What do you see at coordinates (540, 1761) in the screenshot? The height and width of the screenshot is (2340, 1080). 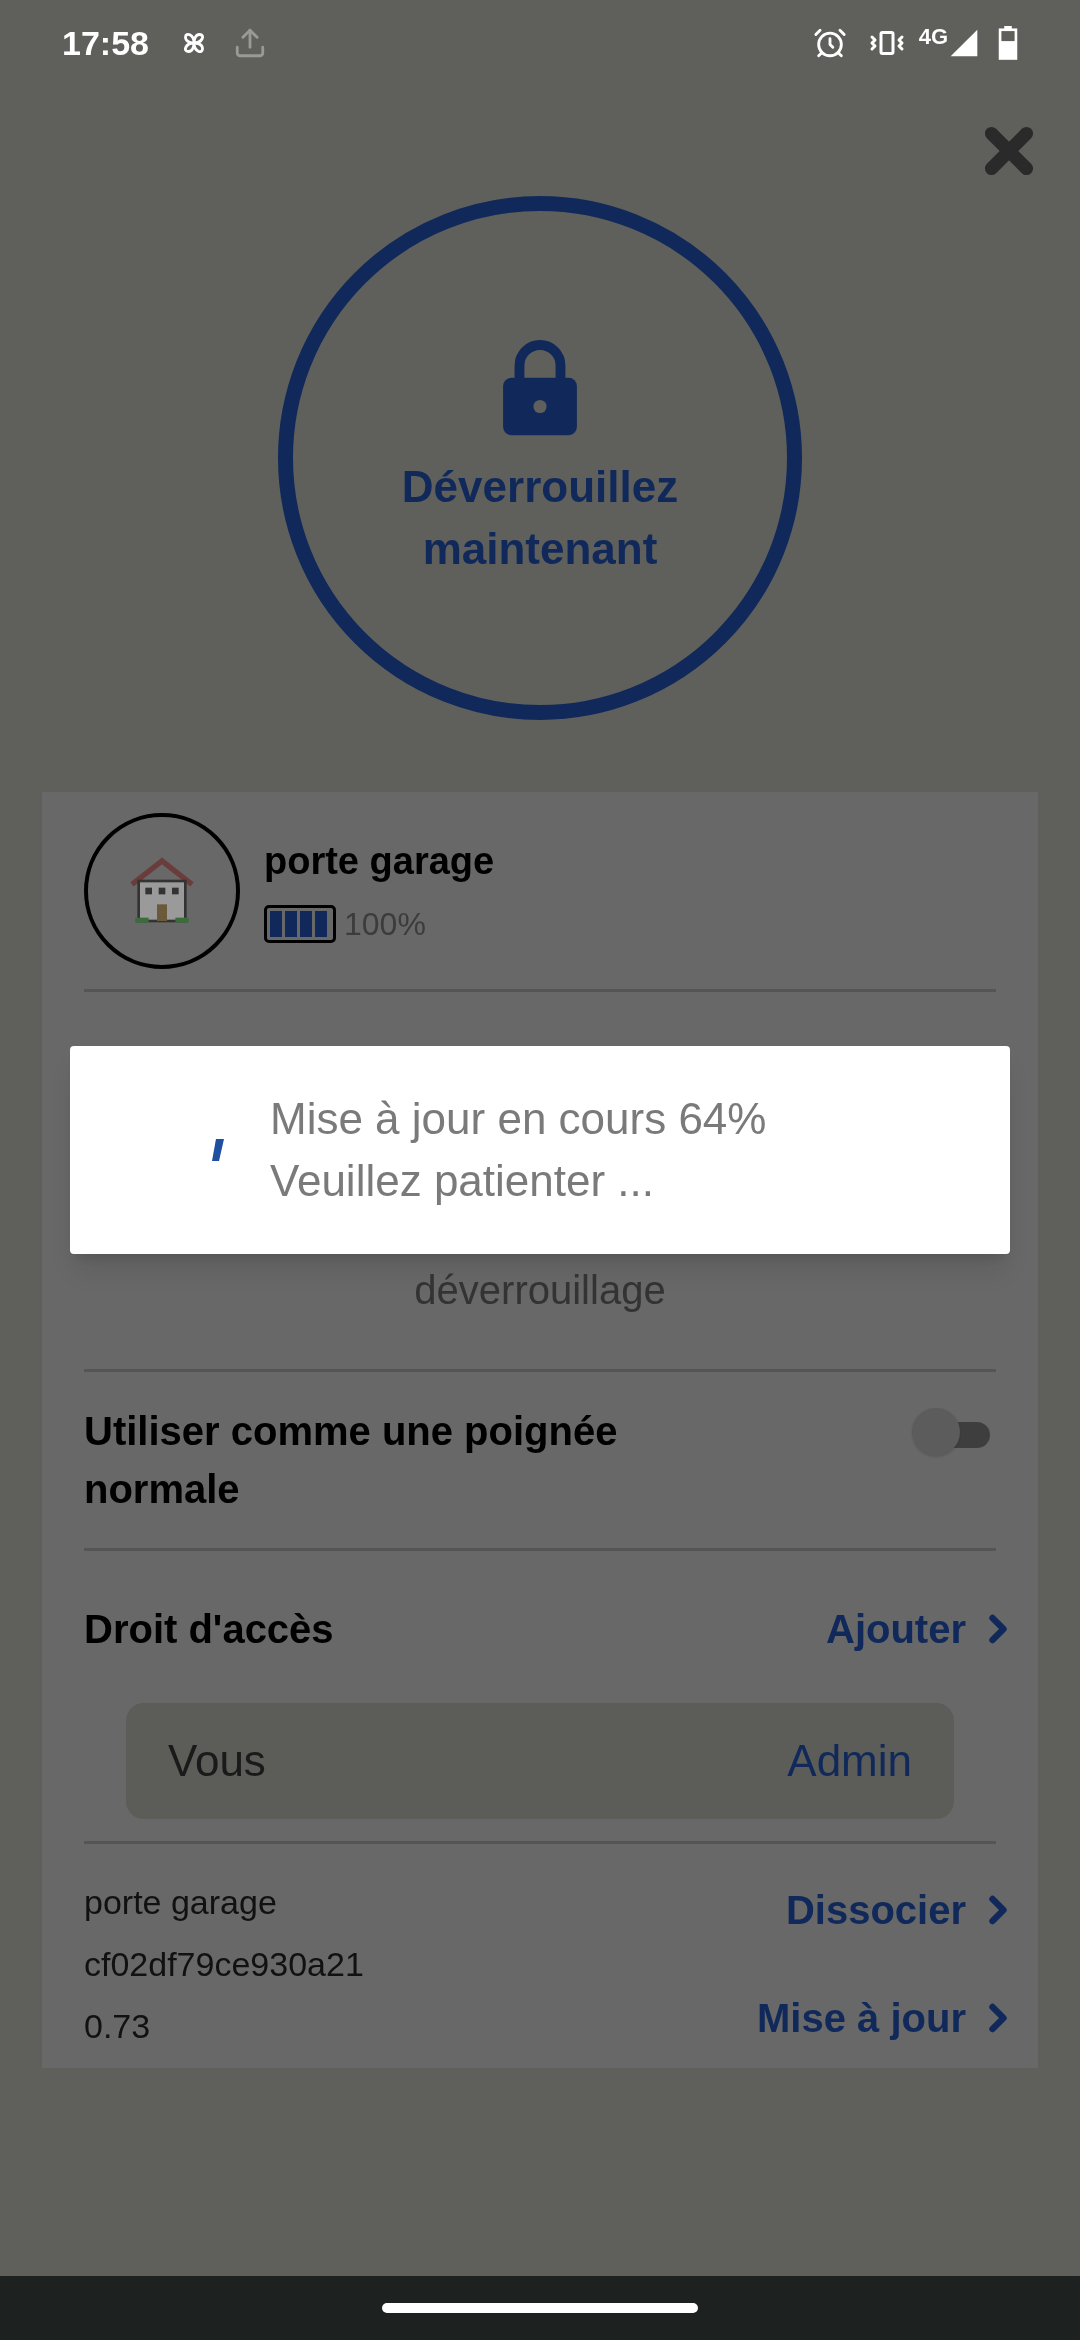 I see `access-user-row: Vous Admin` at bounding box center [540, 1761].